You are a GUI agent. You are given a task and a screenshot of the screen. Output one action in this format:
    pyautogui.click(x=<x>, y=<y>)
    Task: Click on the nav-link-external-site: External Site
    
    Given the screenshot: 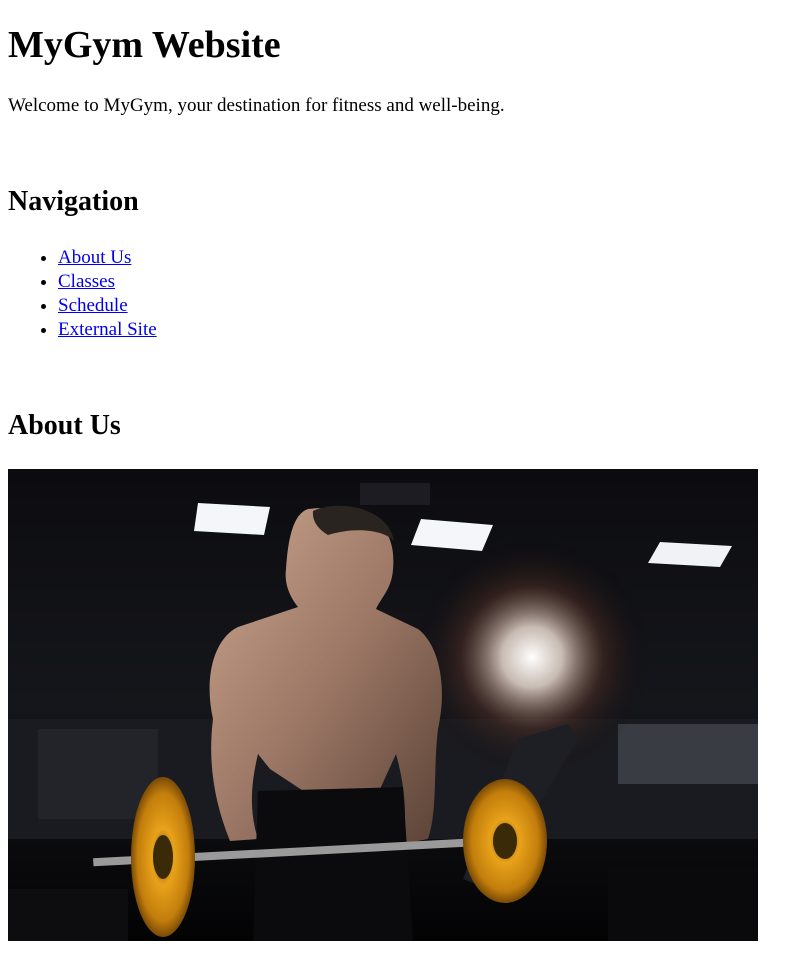 What is the action you would take?
    pyautogui.click(x=107, y=329)
    